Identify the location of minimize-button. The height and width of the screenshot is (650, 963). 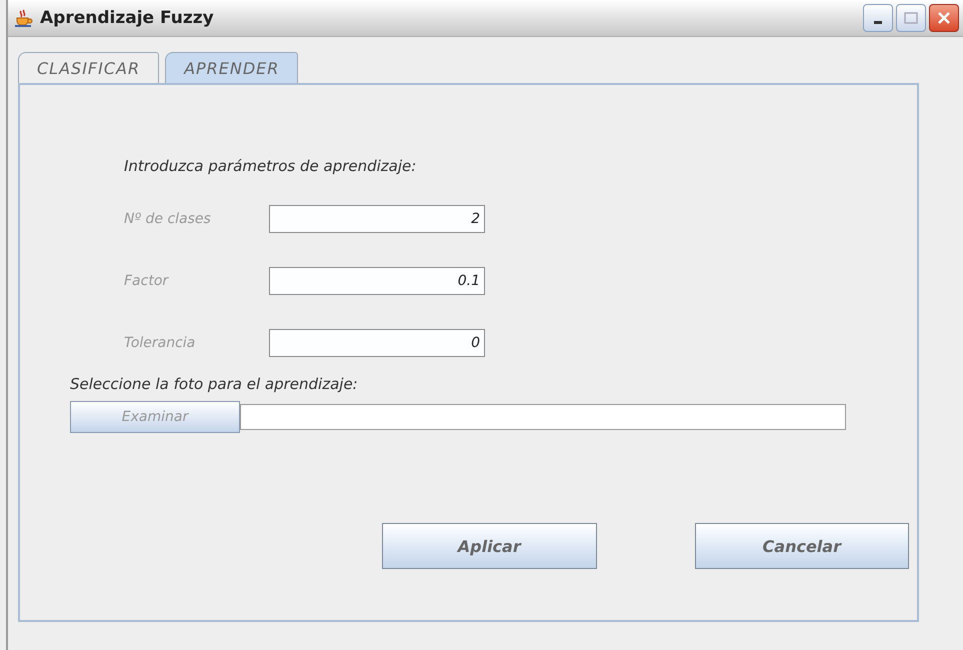
(878, 18).